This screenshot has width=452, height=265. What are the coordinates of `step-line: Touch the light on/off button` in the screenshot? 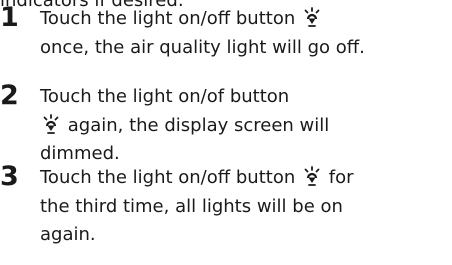 It's located at (245, 19).